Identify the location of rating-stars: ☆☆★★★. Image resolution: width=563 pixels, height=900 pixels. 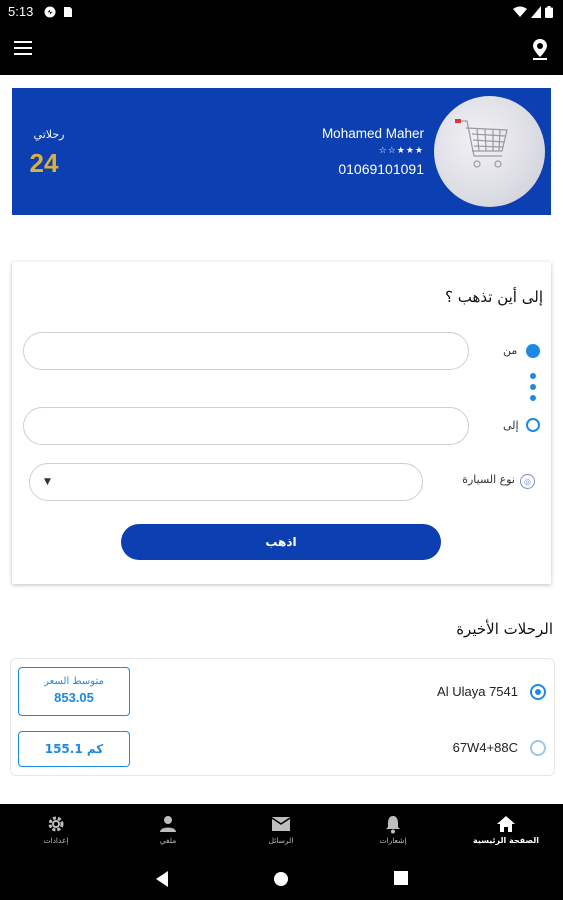
(401, 151).